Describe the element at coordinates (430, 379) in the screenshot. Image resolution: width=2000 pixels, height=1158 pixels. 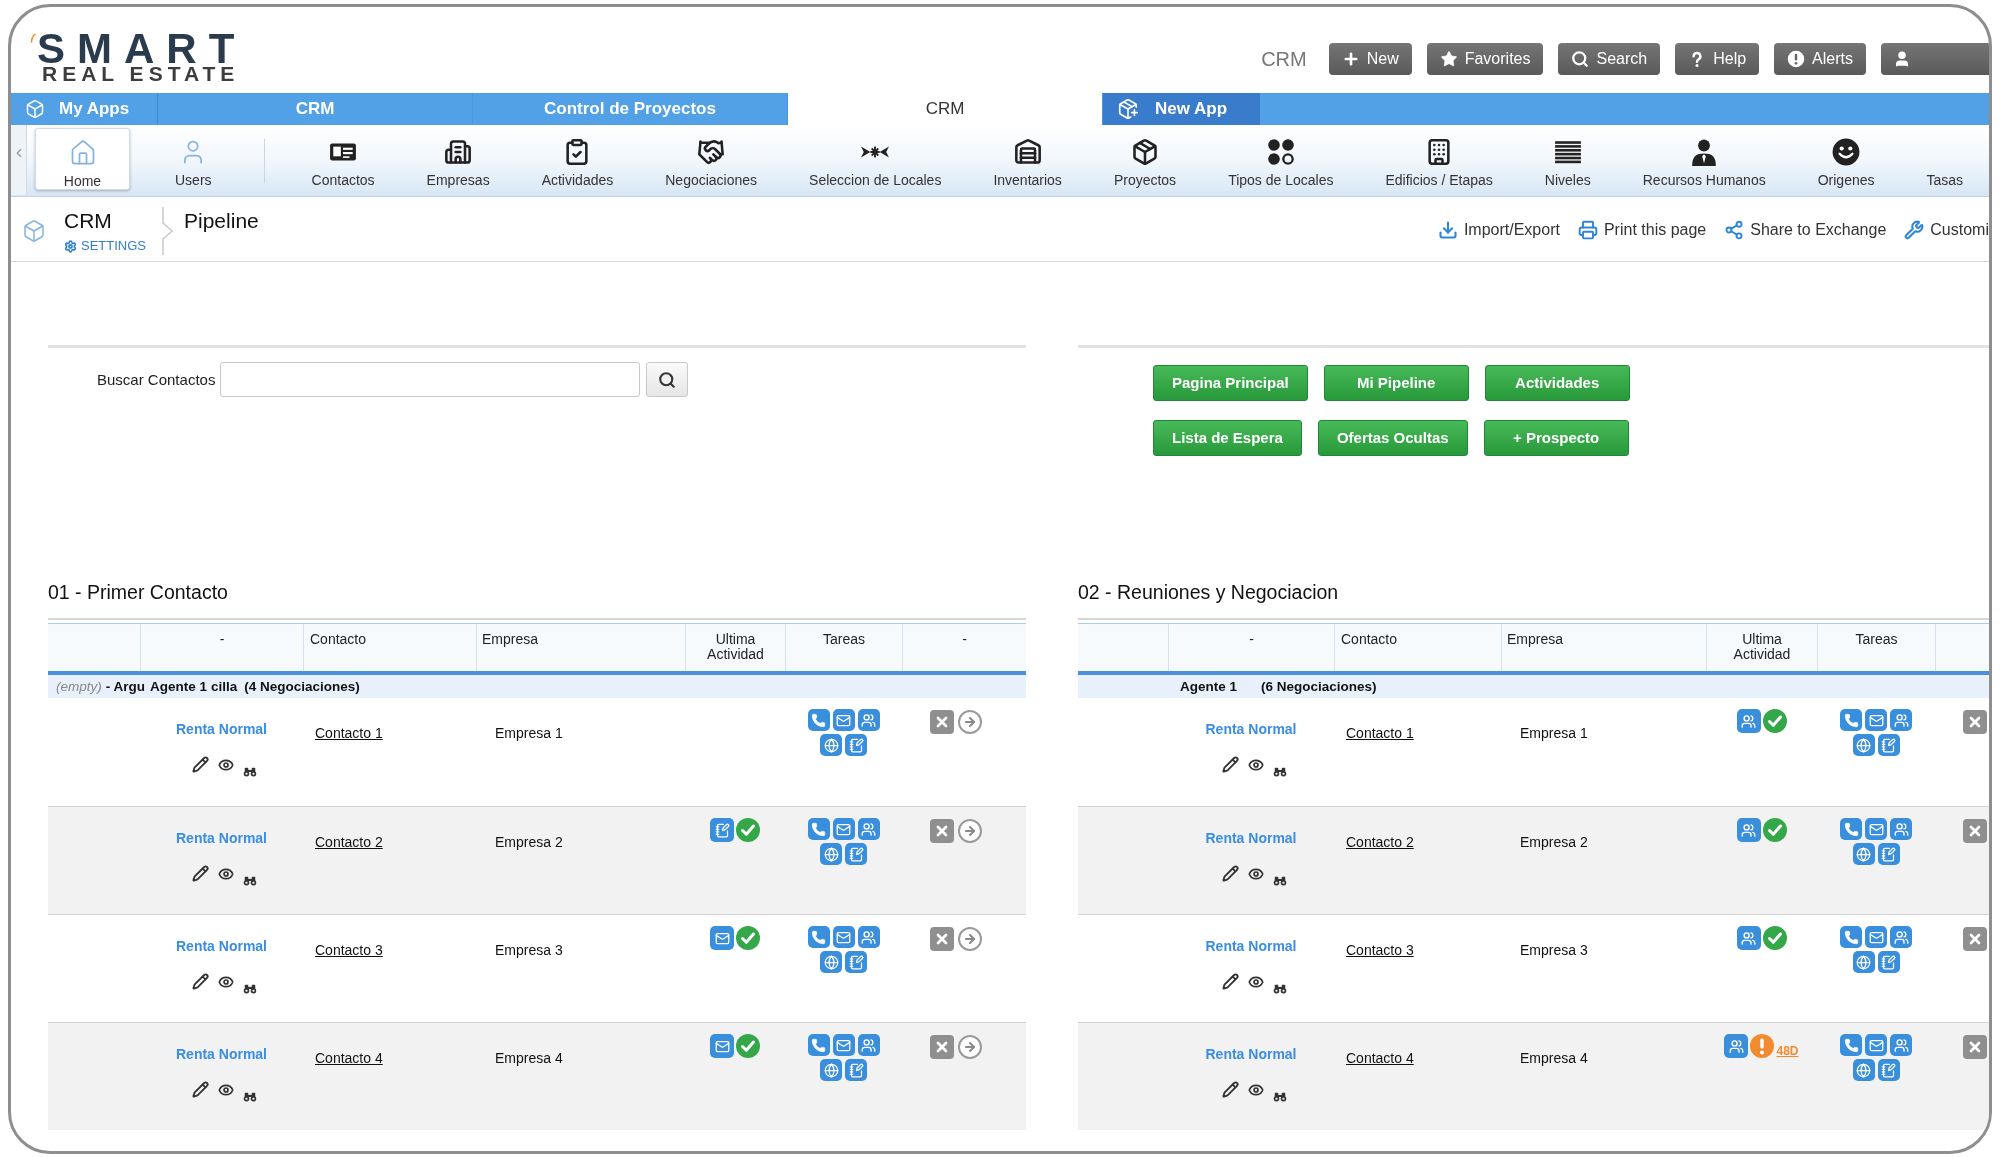
I see `search-field` at that location.